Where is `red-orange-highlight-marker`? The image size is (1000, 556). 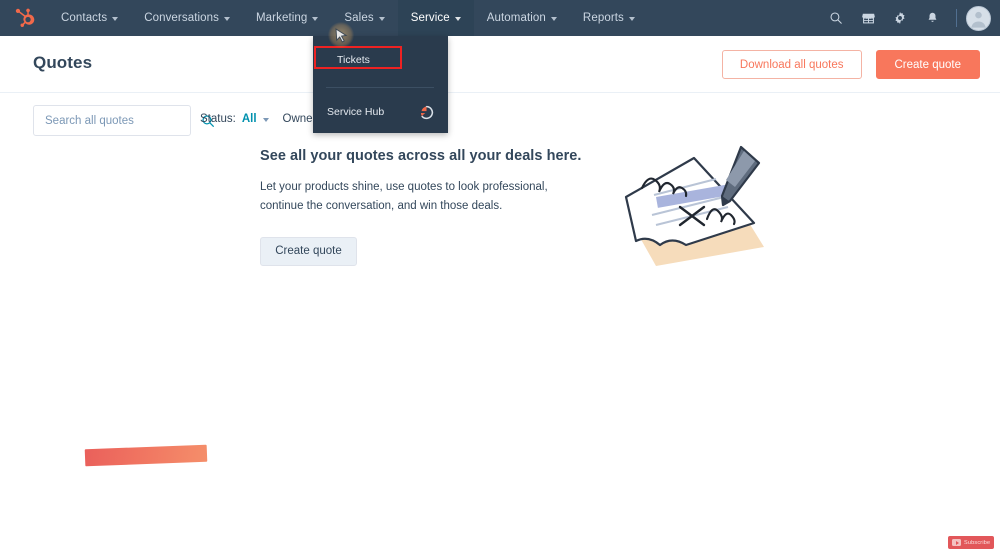
red-orange-highlight-marker is located at coordinates (146, 455).